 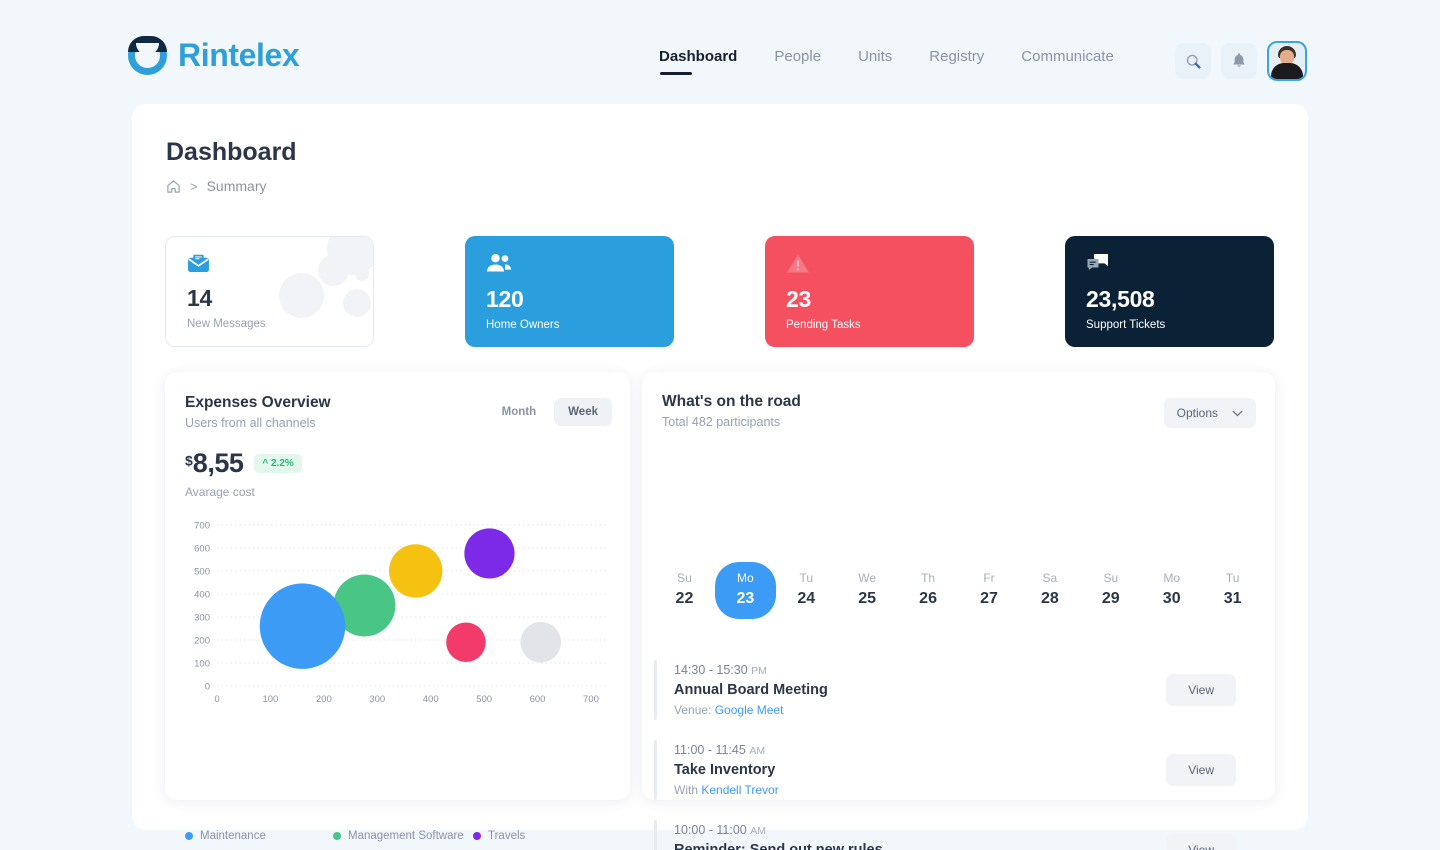 I want to click on stat-value: 23,508, so click(x=1120, y=299).